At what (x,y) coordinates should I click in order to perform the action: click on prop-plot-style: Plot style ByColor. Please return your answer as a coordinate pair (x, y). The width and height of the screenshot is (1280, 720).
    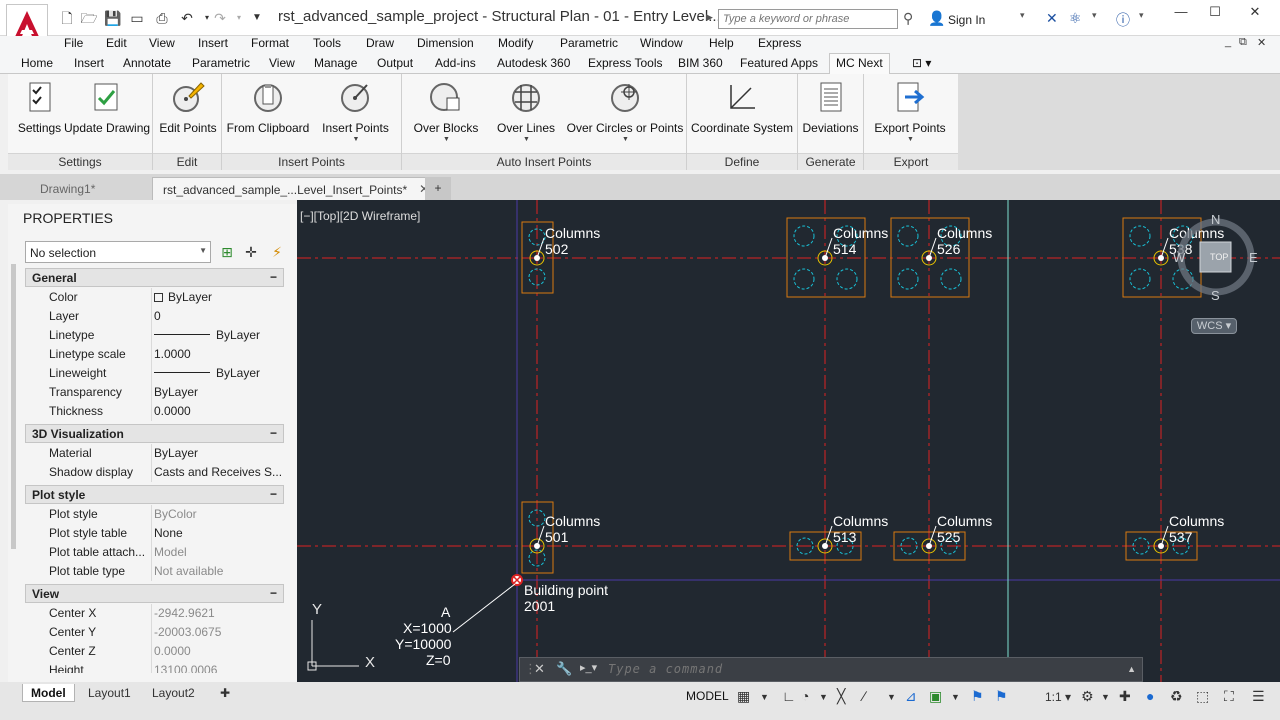
    Looking at the image, I should click on (154, 514).